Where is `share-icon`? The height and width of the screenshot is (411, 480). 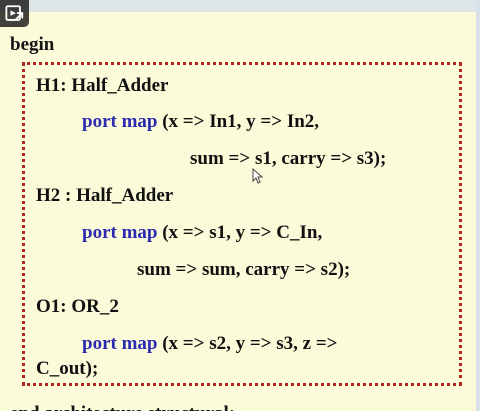 share-icon is located at coordinates (13, 12).